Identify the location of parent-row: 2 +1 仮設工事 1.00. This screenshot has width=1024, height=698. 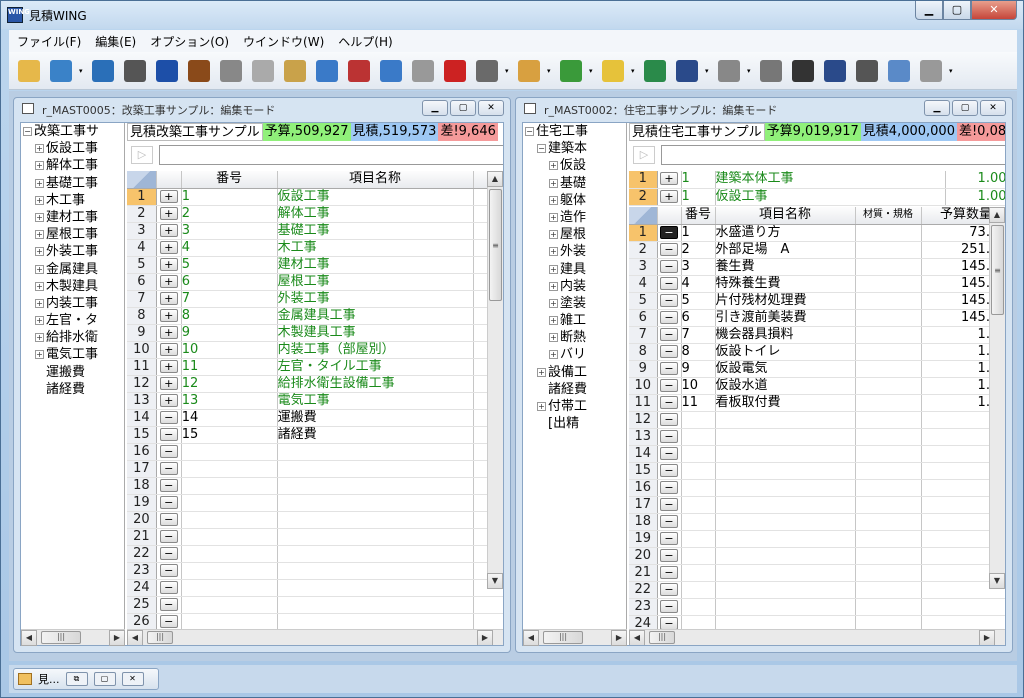
(817, 197).